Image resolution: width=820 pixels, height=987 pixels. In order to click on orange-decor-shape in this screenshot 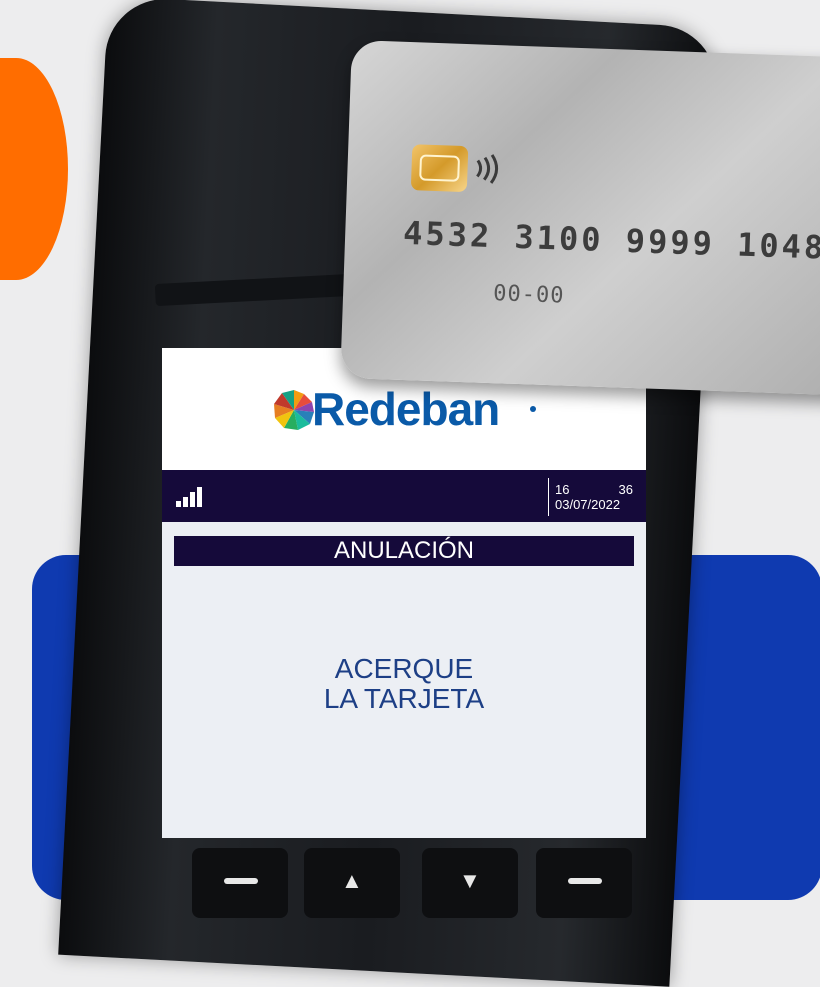, I will do `click(34, 169)`.